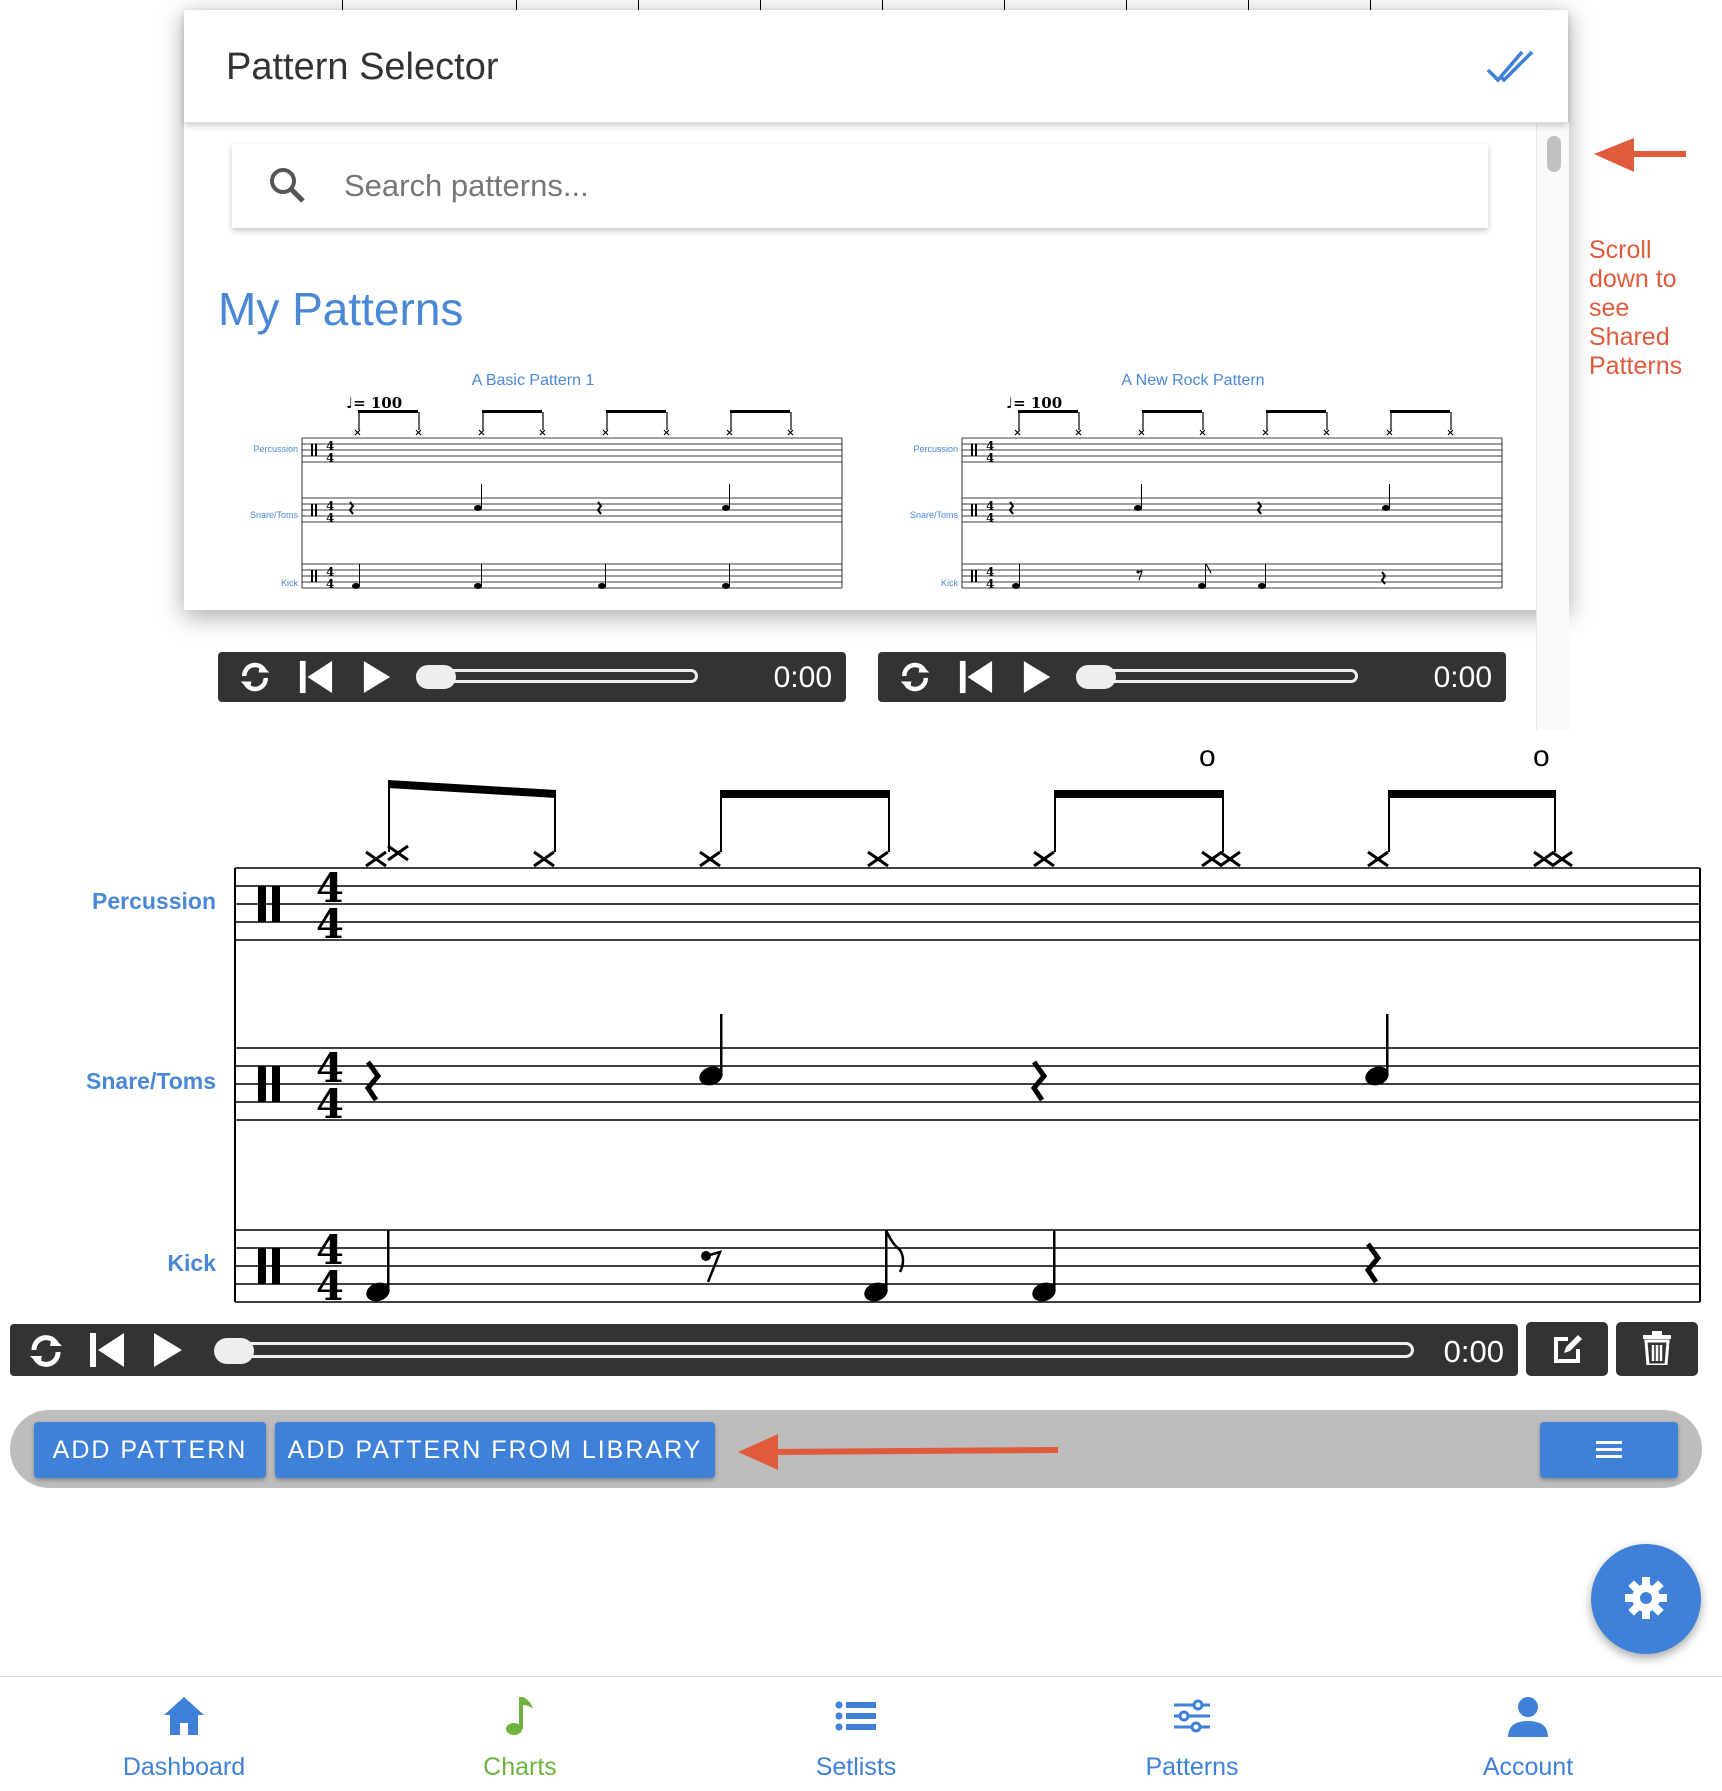  I want to click on gear-icon, so click(1646, 1597).